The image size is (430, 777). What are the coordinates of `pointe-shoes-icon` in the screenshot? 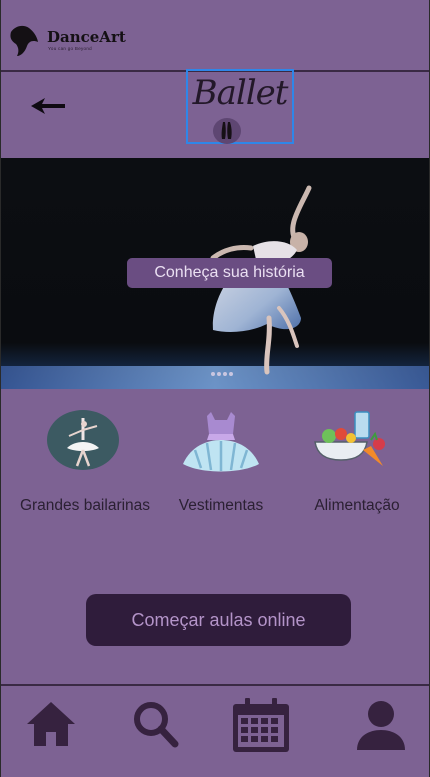 It's located at (226, 130).